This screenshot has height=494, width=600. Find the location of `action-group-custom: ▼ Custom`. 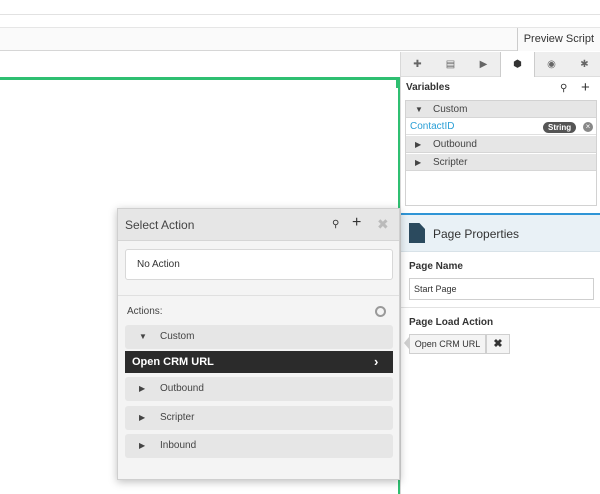

action-group-custom: ▼ Custom is located at coordinates (259, 337).